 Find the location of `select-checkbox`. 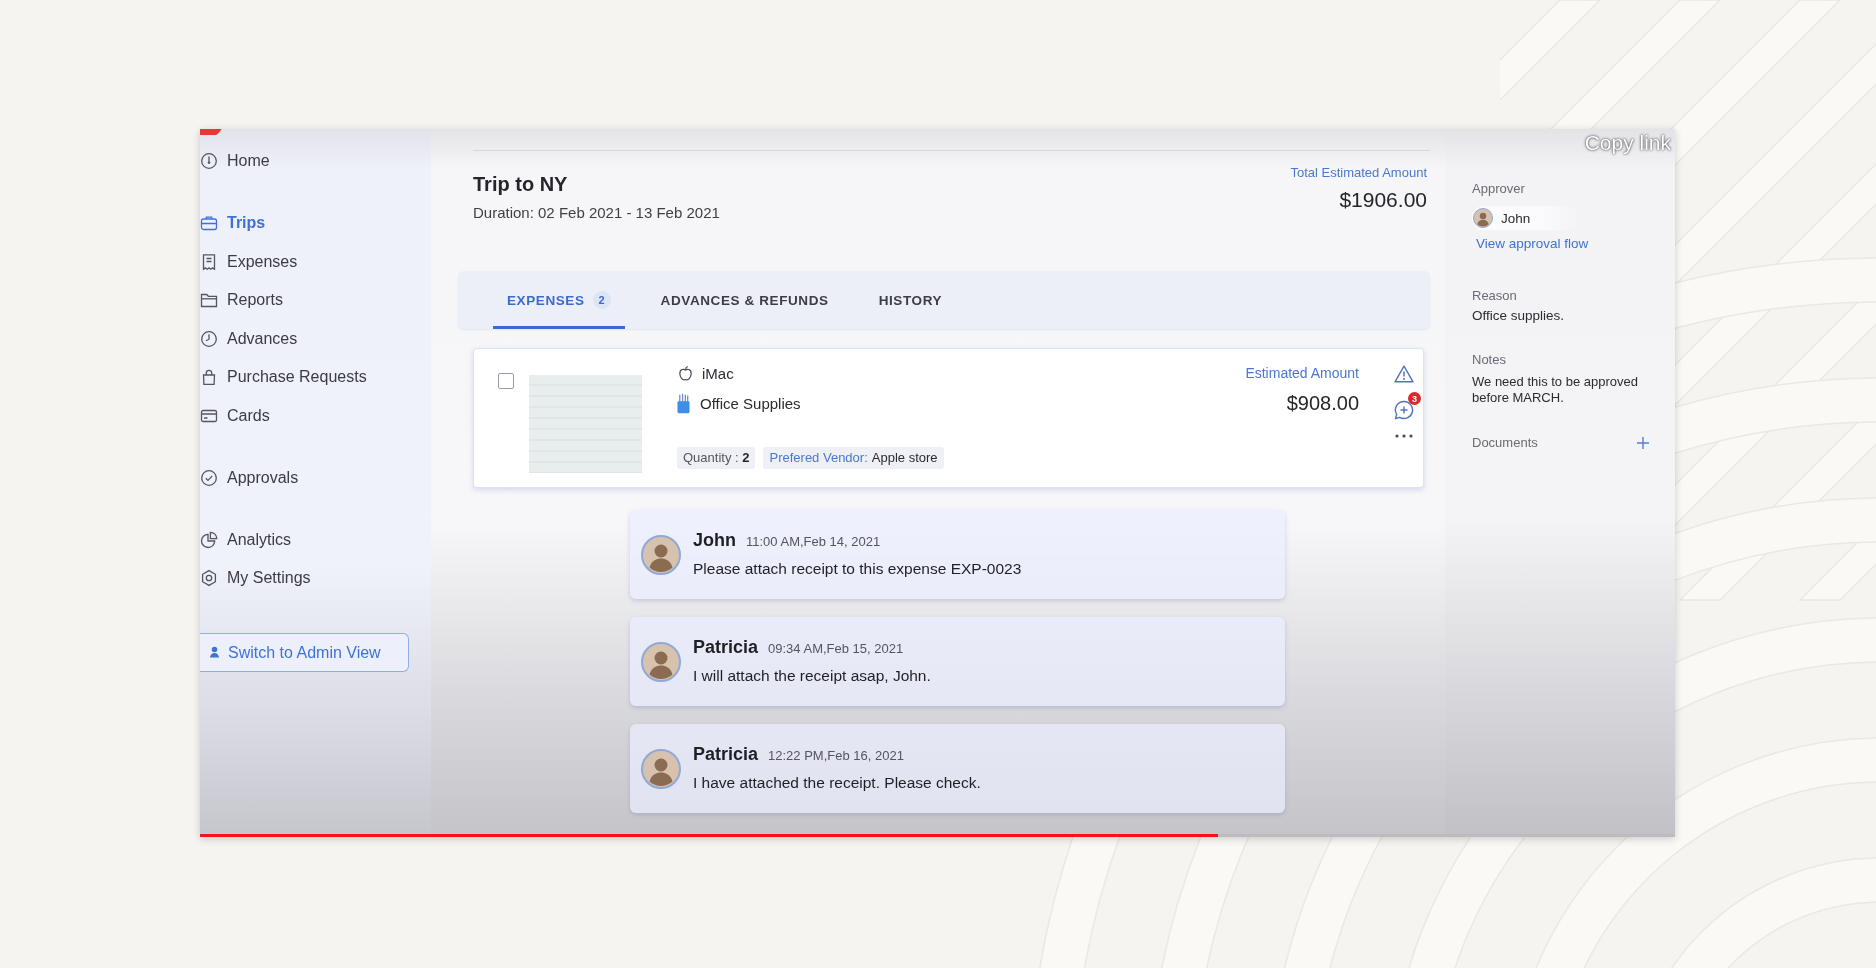

select-checkbox is located at coordinates (506, 381).